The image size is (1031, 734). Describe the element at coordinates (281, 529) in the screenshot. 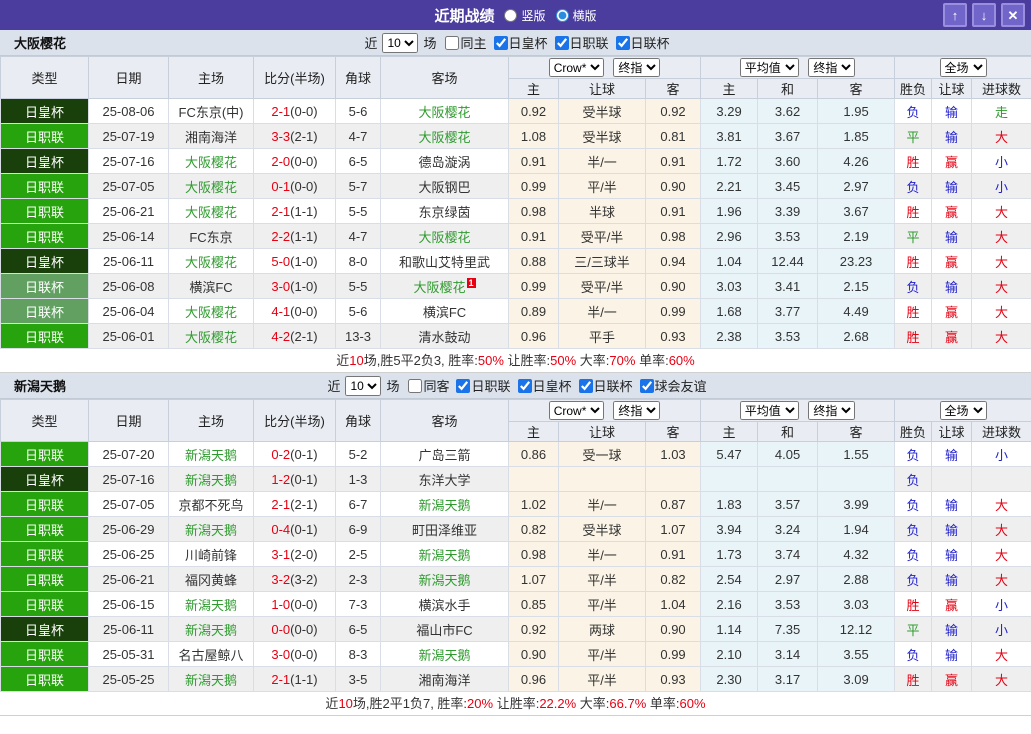

I see `fulltime-score: 0-4` at that location.